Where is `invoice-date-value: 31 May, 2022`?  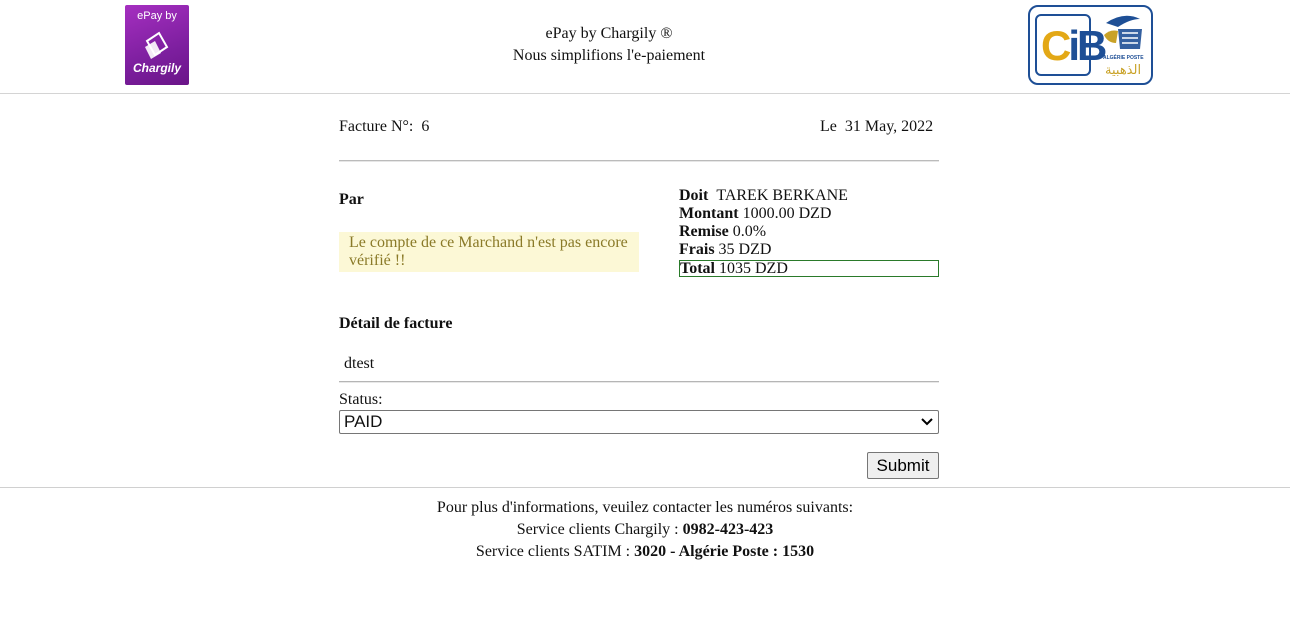
invoice-date-value: 31 May, 2022 is located at coordinates (889, 126).